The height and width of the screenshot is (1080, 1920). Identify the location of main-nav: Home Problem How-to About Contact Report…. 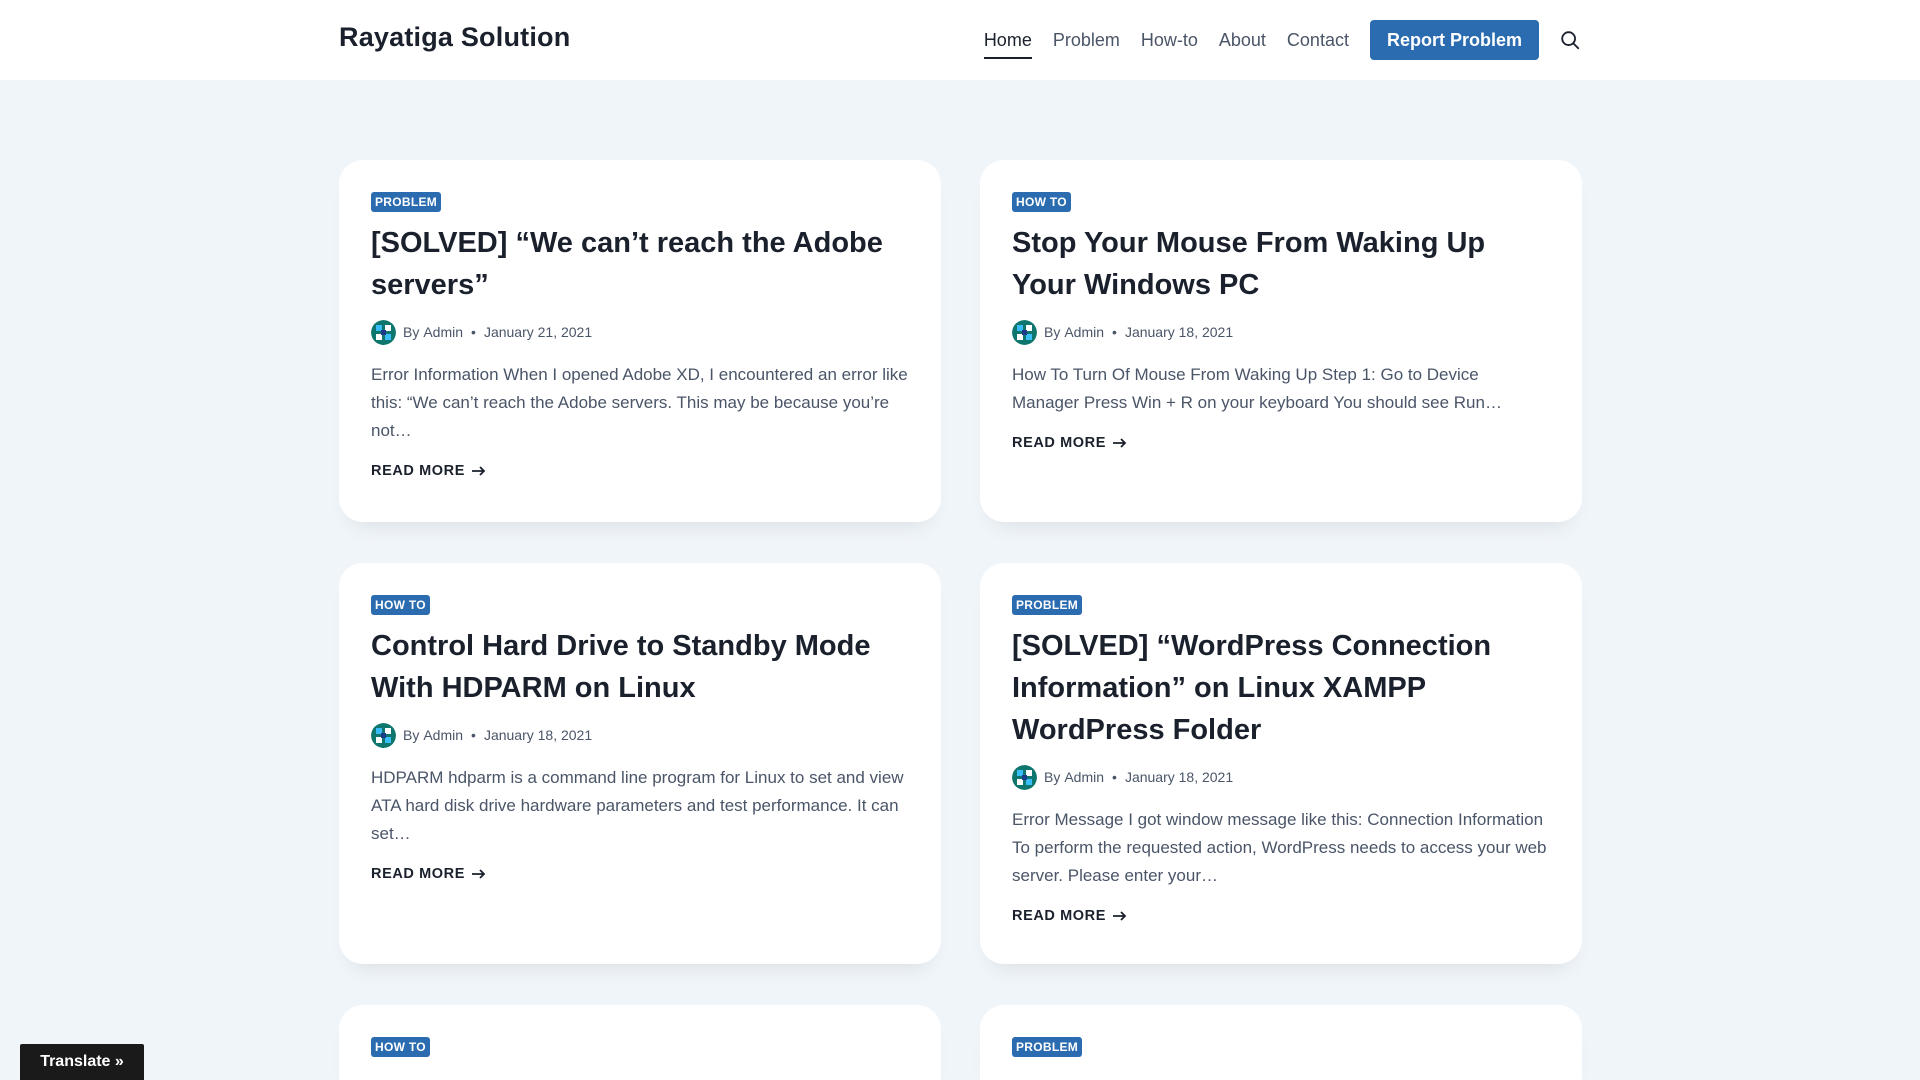
(1284, 40).